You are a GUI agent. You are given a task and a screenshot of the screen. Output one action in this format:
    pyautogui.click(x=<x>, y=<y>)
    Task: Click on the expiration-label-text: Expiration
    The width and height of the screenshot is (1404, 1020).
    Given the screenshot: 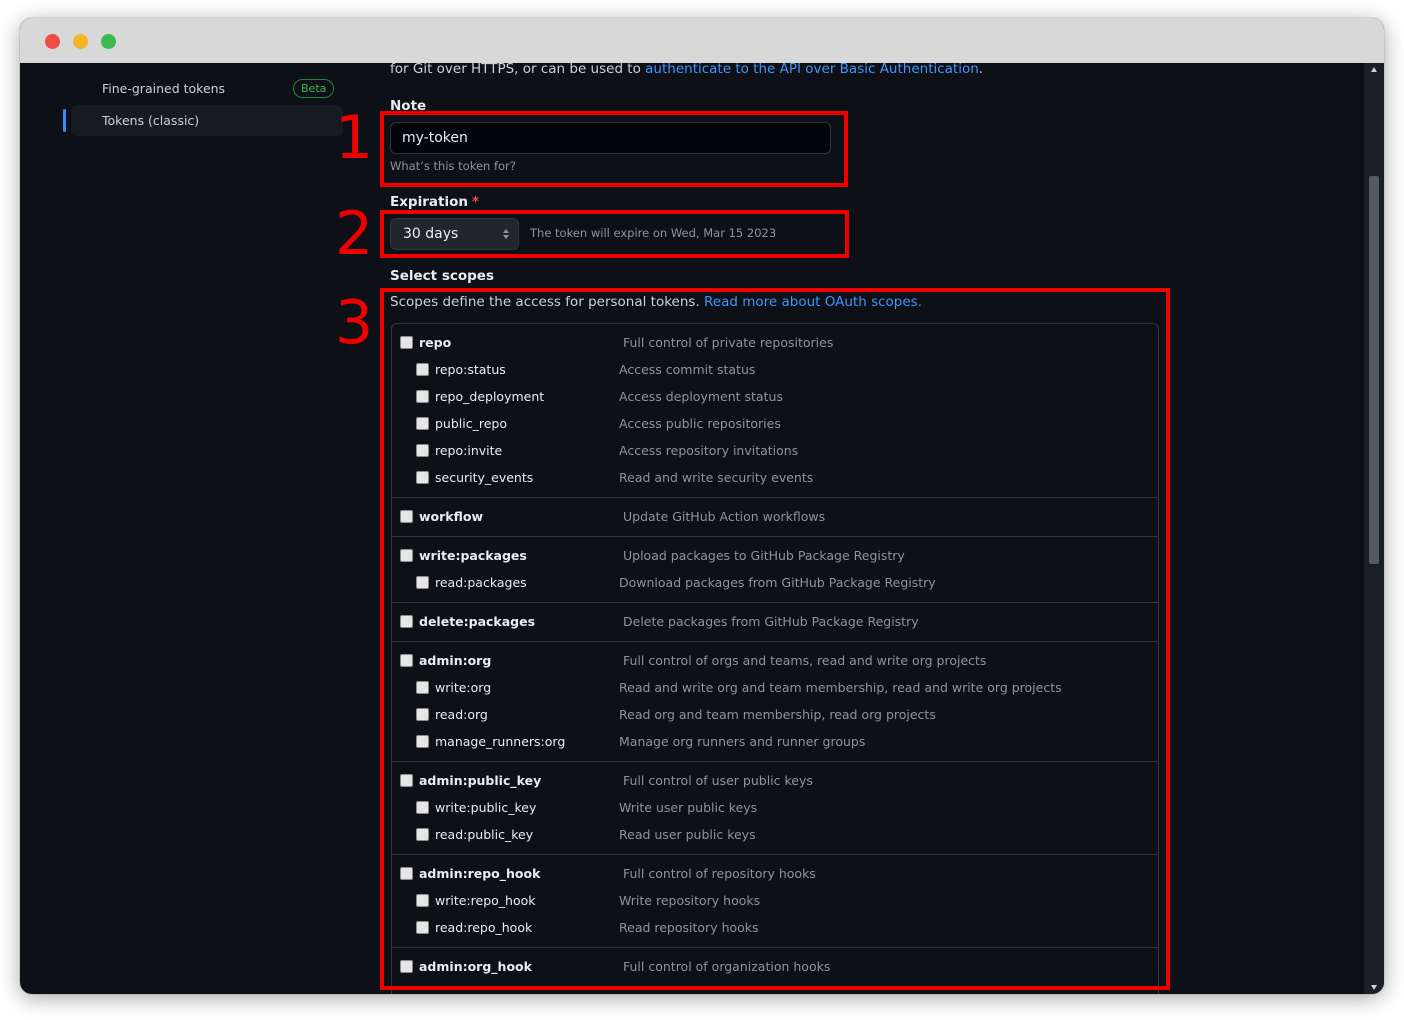 What is the action you would take?
    pyautogui.click(x=429, y=202)
    